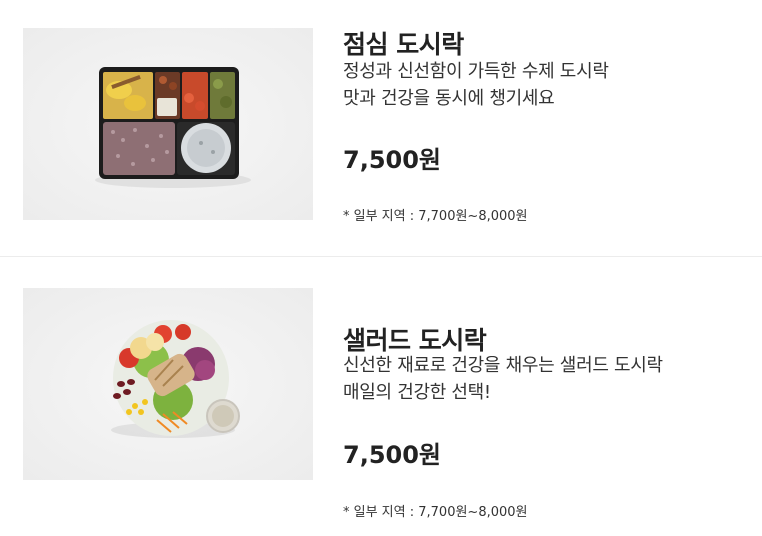  I want to click on description-line: 매일의 건강한 선택!, so click(417, 392).